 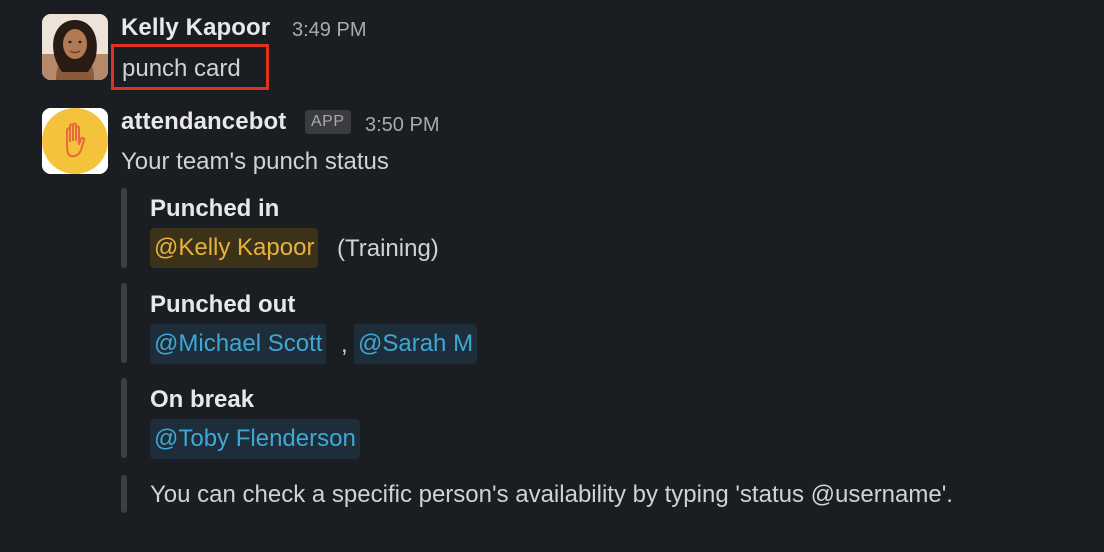 I want to click on person-avatar-image, so click(x=75, y=47).